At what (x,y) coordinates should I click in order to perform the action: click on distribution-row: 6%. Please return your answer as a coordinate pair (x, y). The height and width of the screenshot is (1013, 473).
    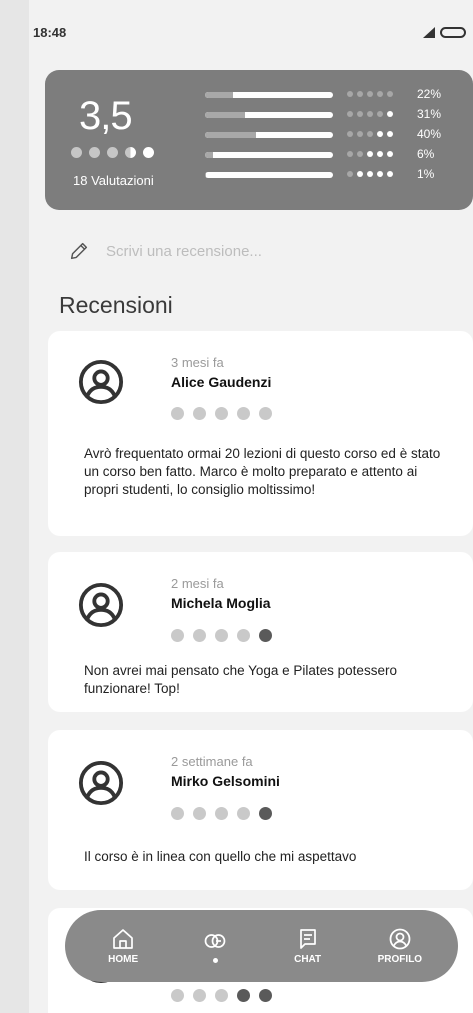
    Looking at the image, I should click on (336, 158).